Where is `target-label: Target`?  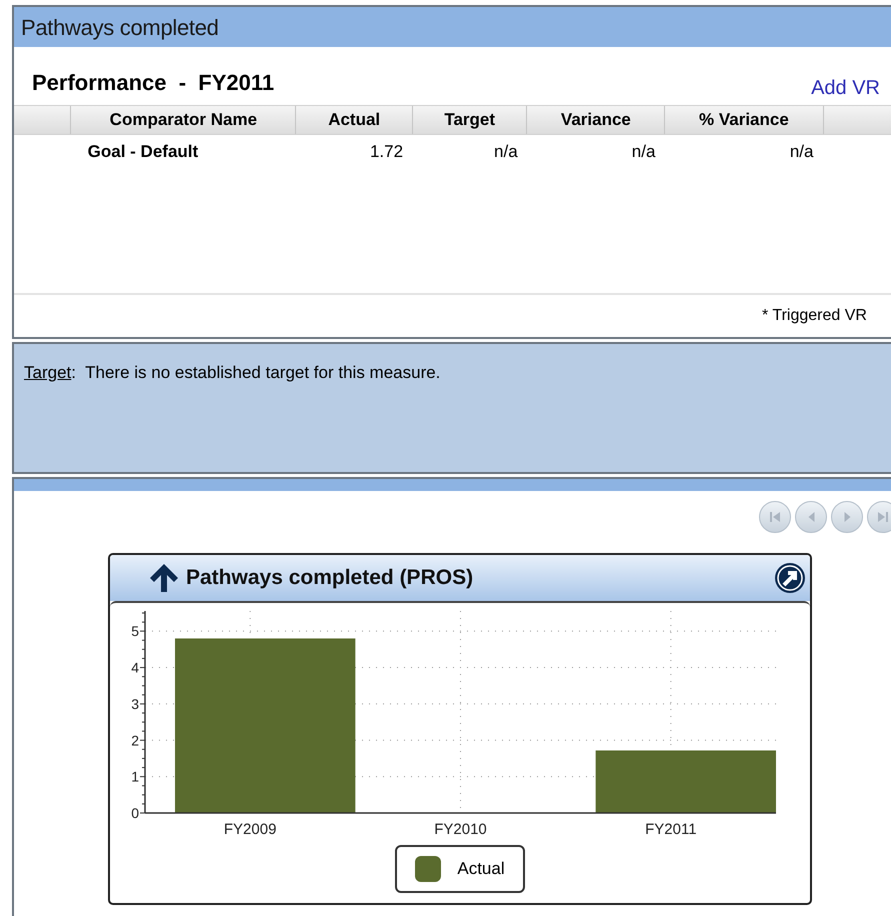
target-label: Target is located at coordinates (48, 373).